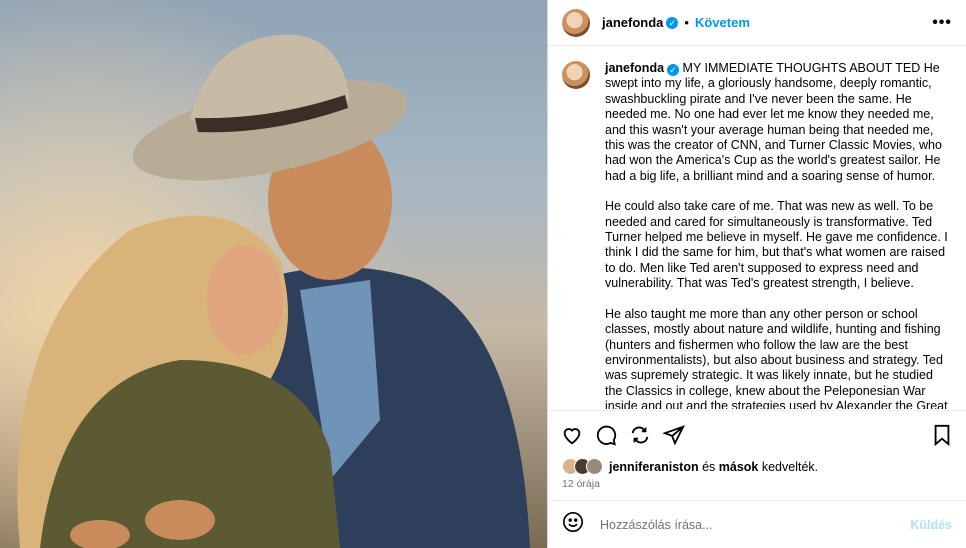  I want to click on likes-suffix: kedvelték., so click(790, 466).